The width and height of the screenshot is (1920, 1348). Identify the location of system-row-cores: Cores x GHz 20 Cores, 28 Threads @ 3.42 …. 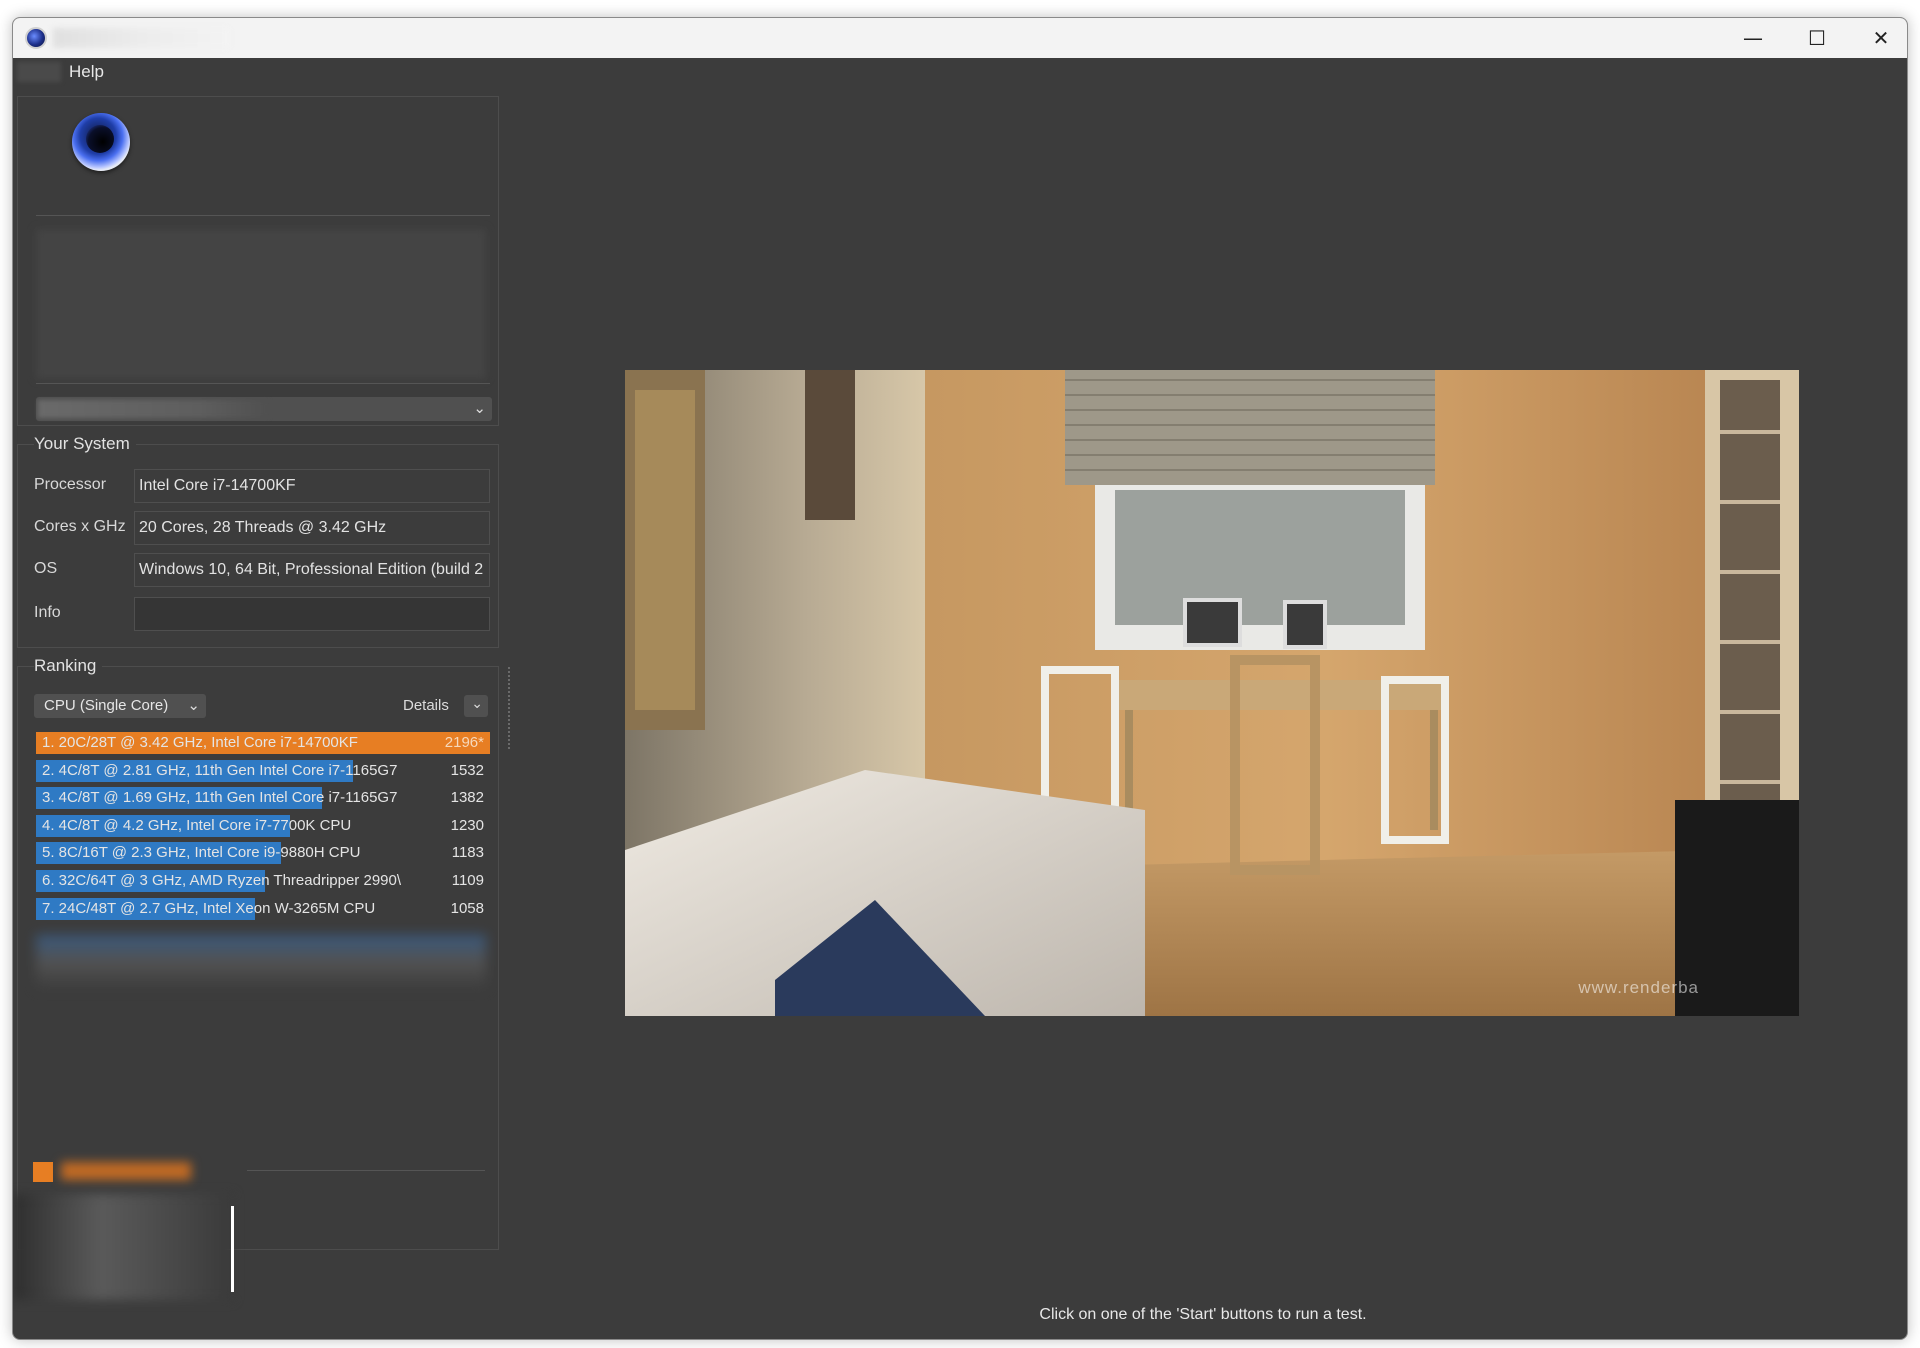
(259, 528).